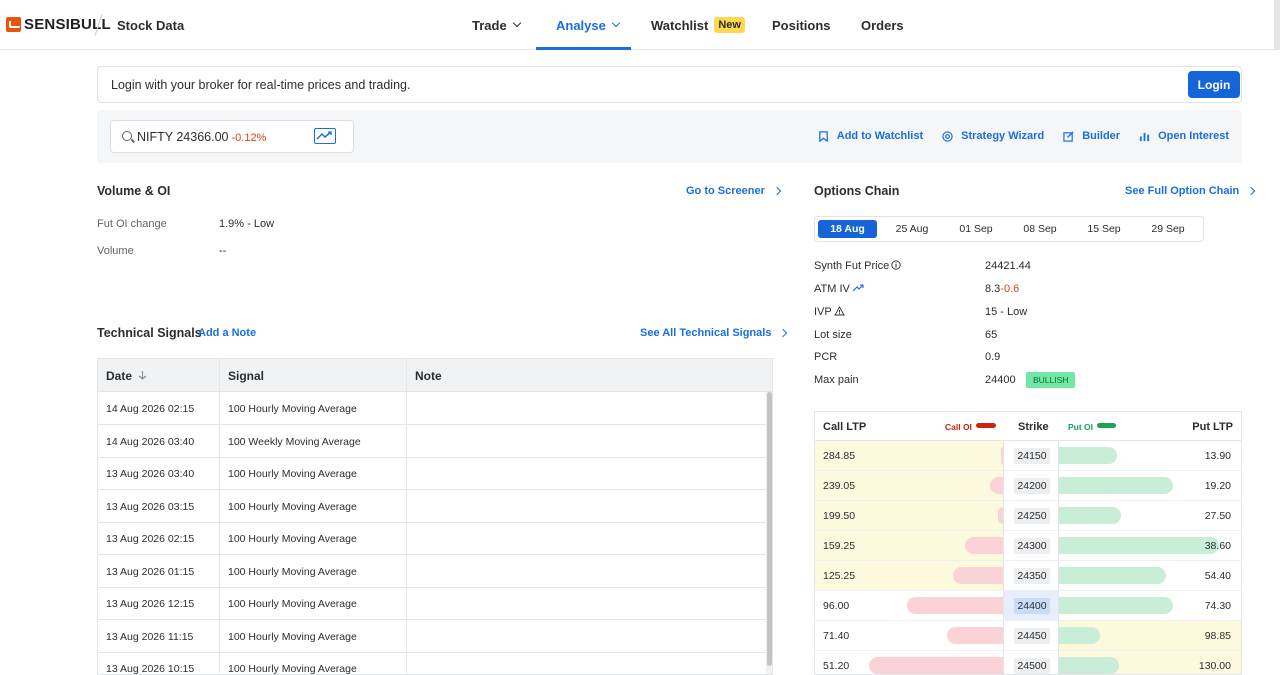 This screenshot has width=1280, height=675. What do you see at coordinates (993, 136) in the screenshot?
I see `strategy-wizard-button: Strategy Wizard` at bounding box center [993, 136].